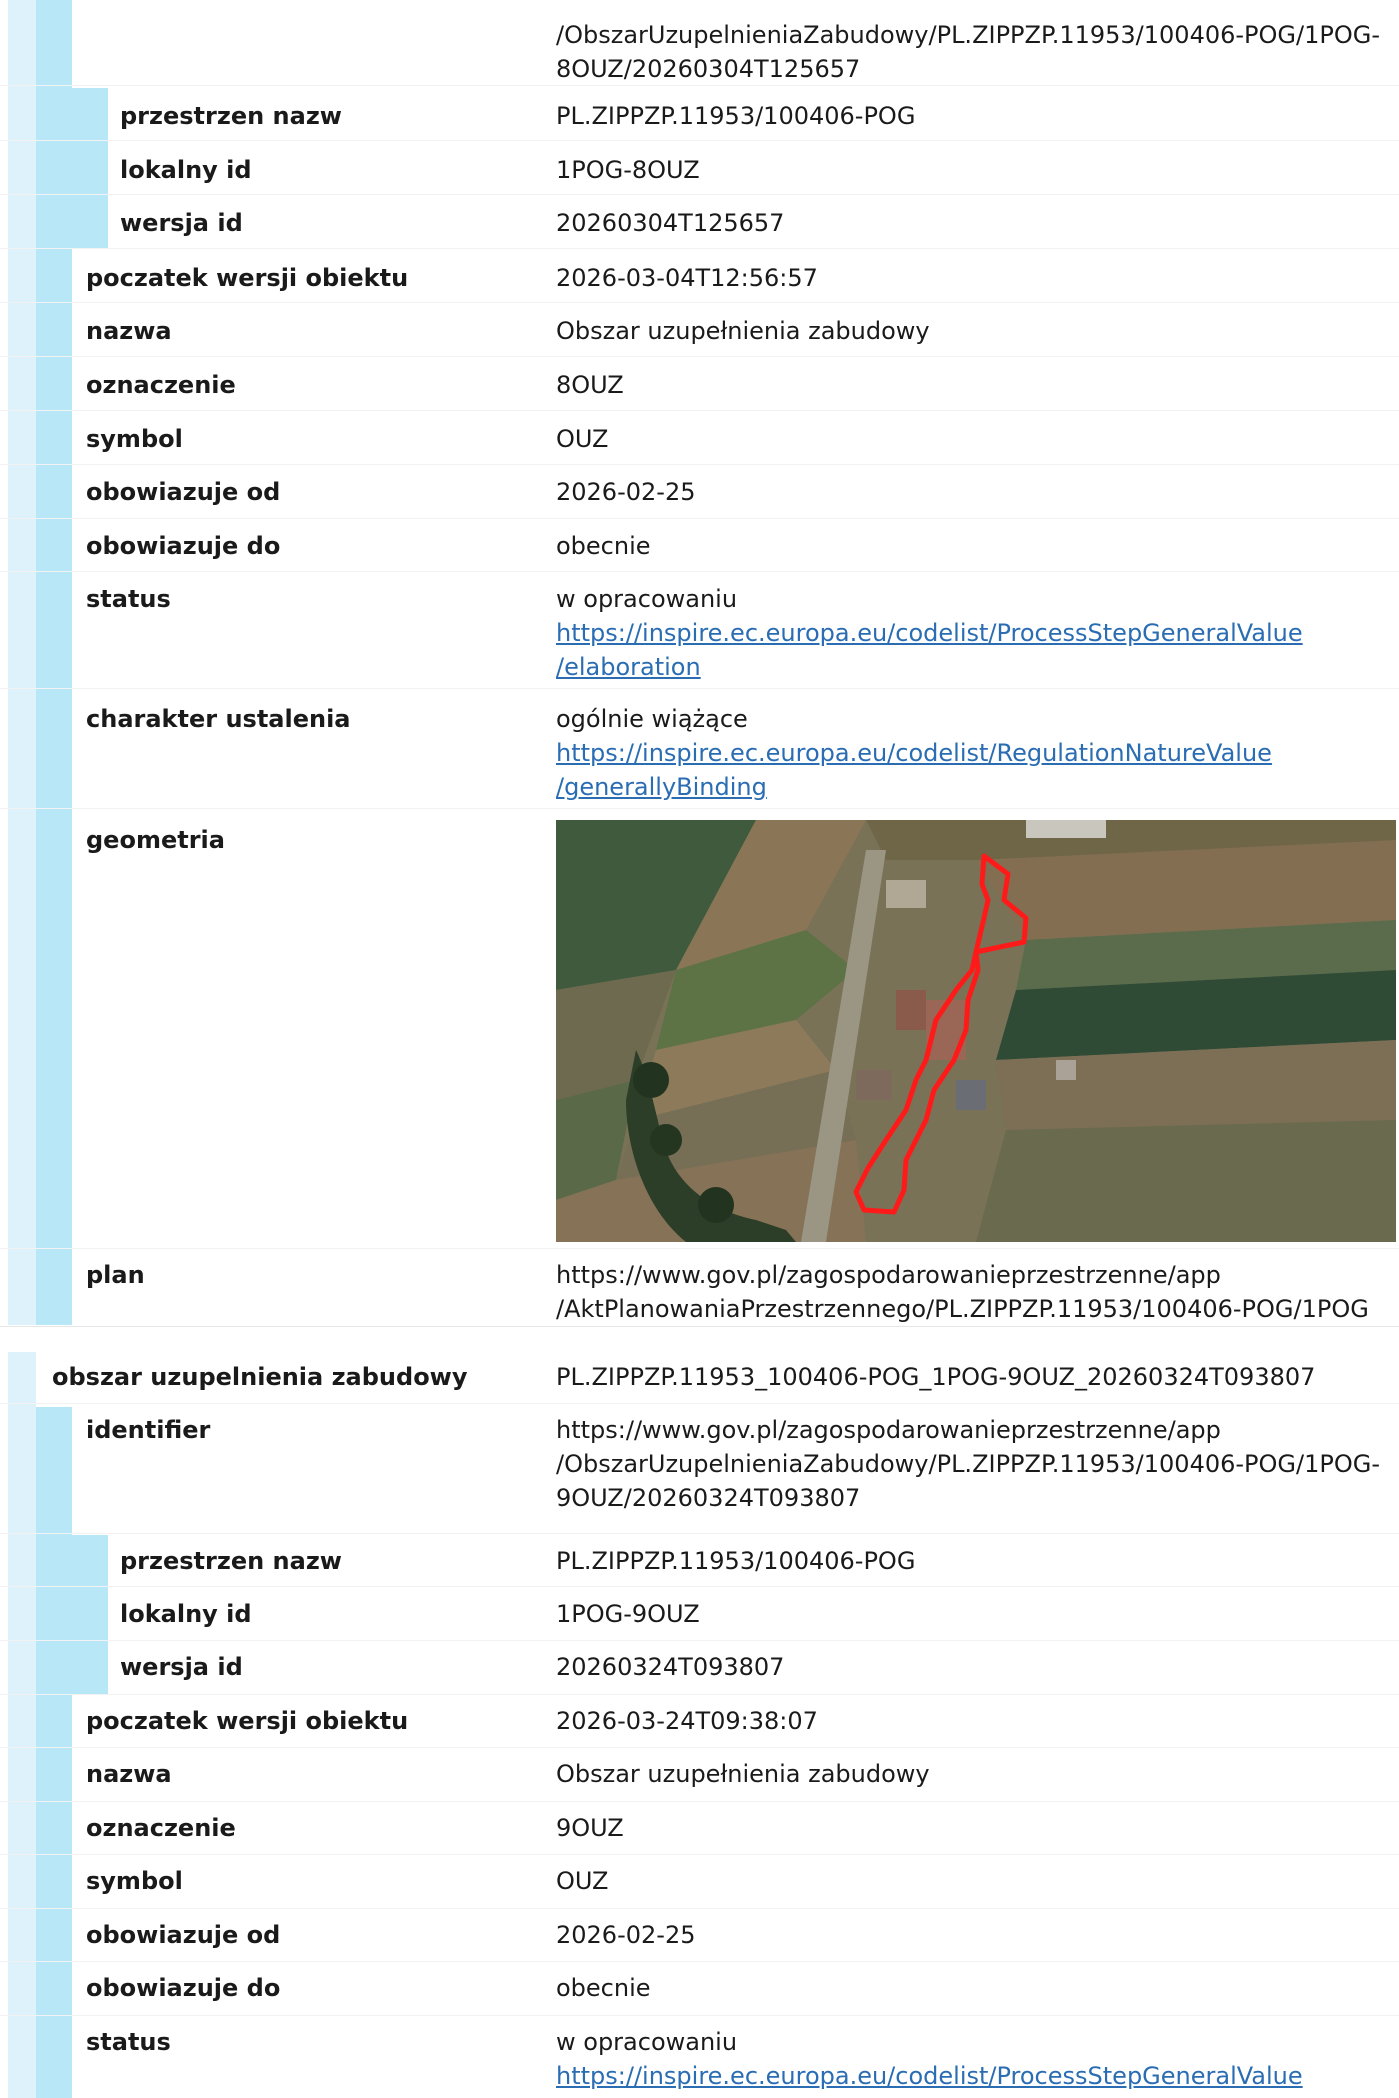 This screenshot has width=1399, height=2098. Describe the element at coordinates (628, 1614) in the screenshot. I see `lokalny-id-value: 1POG-9OUZ` at that location.